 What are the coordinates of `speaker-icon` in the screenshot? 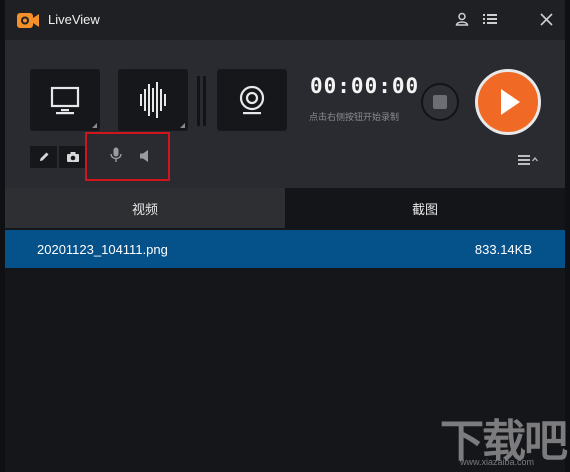 It's located at (145, 157).